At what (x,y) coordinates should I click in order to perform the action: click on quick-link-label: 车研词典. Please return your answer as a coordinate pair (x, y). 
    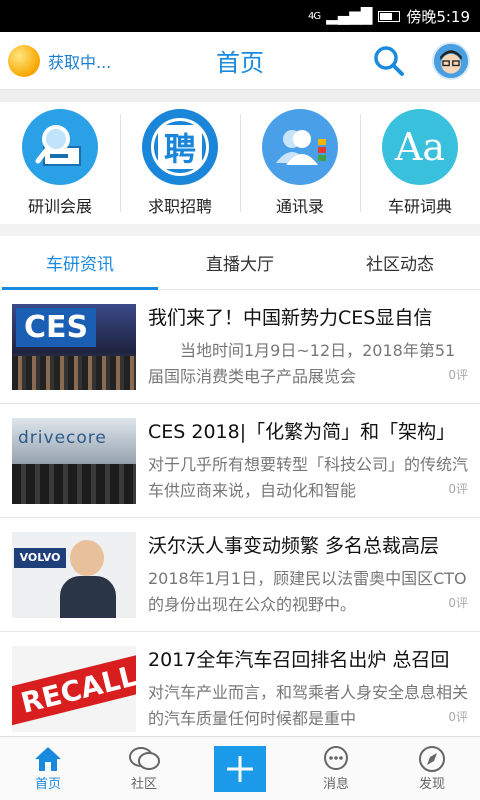
    Looking at the image, I should click on (419, 206).